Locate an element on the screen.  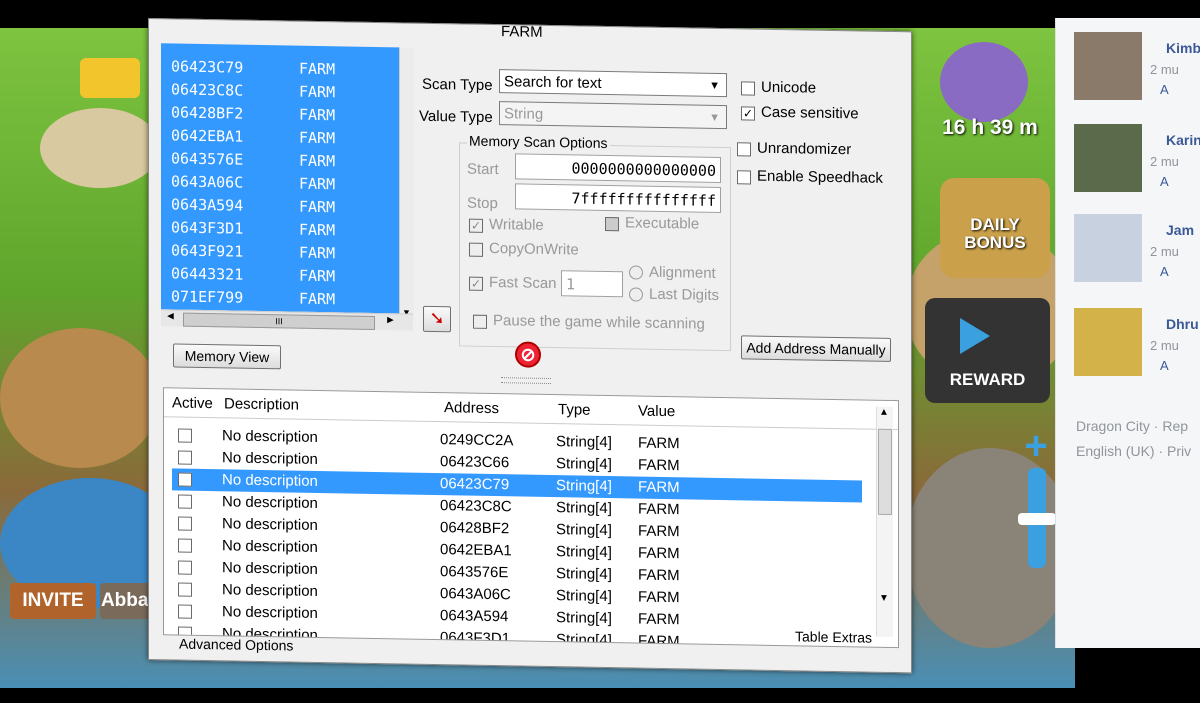
unicode-label: Unicode is located at coordinates (789, 87).